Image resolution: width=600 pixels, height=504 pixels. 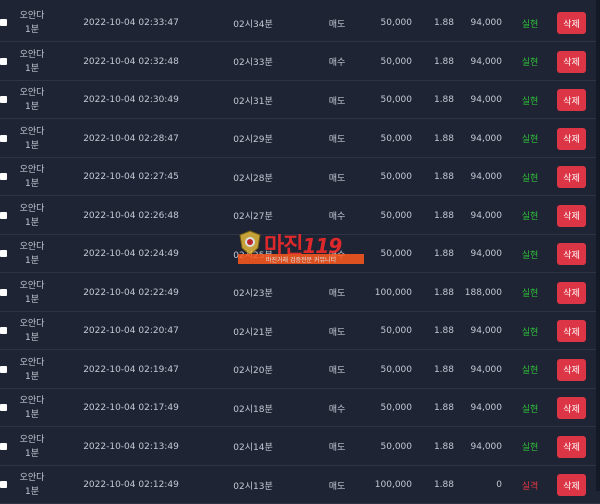 What do you see at coordinates (131, 408) in the screenshot?
I see `bet-time: 2022-10-04 02:17:49` at bounding box center [131, 408].